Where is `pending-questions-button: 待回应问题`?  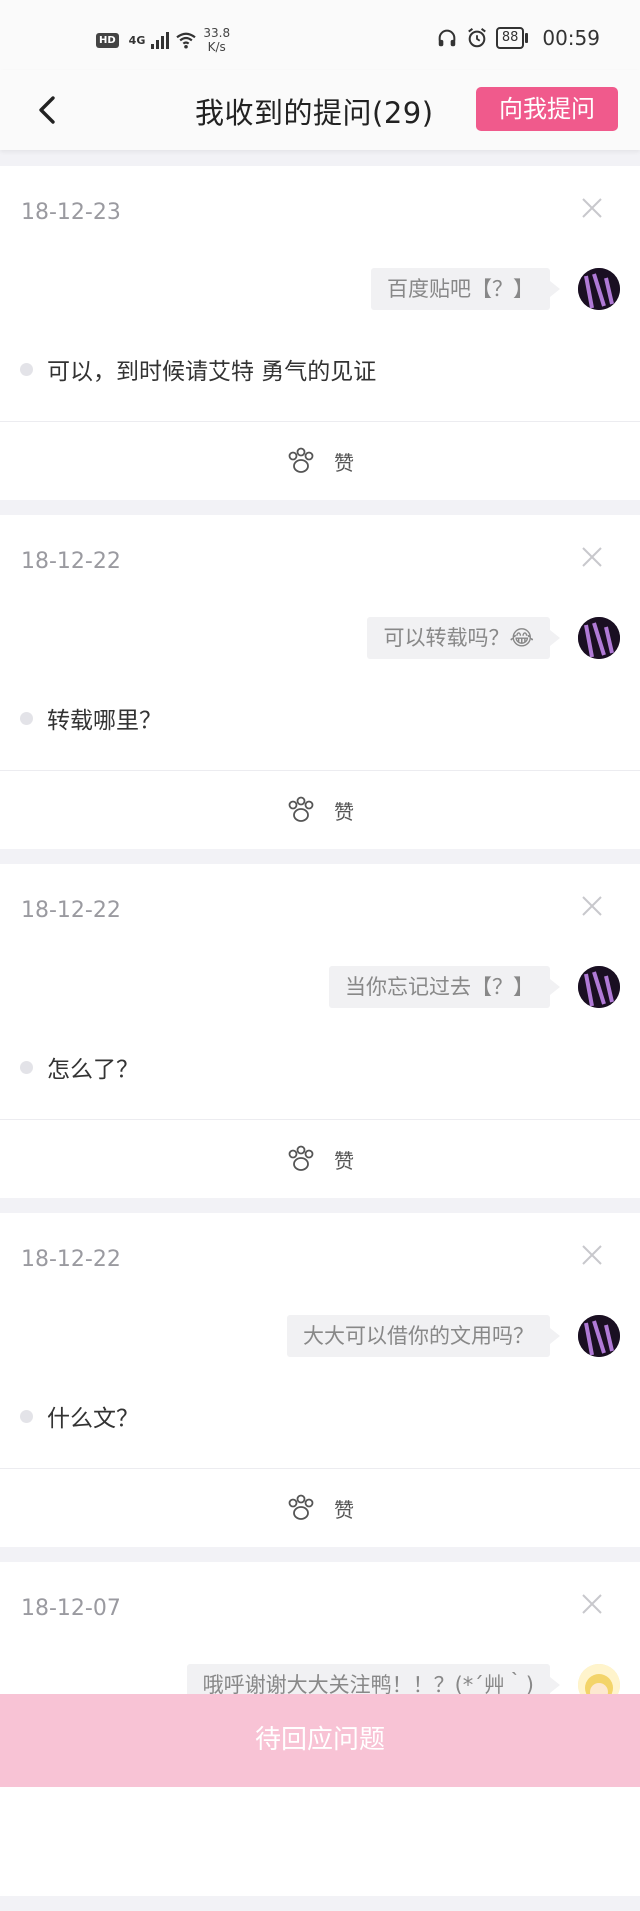 pending-questions-button: 待回应问题 is located at coordinates (320, 1740).